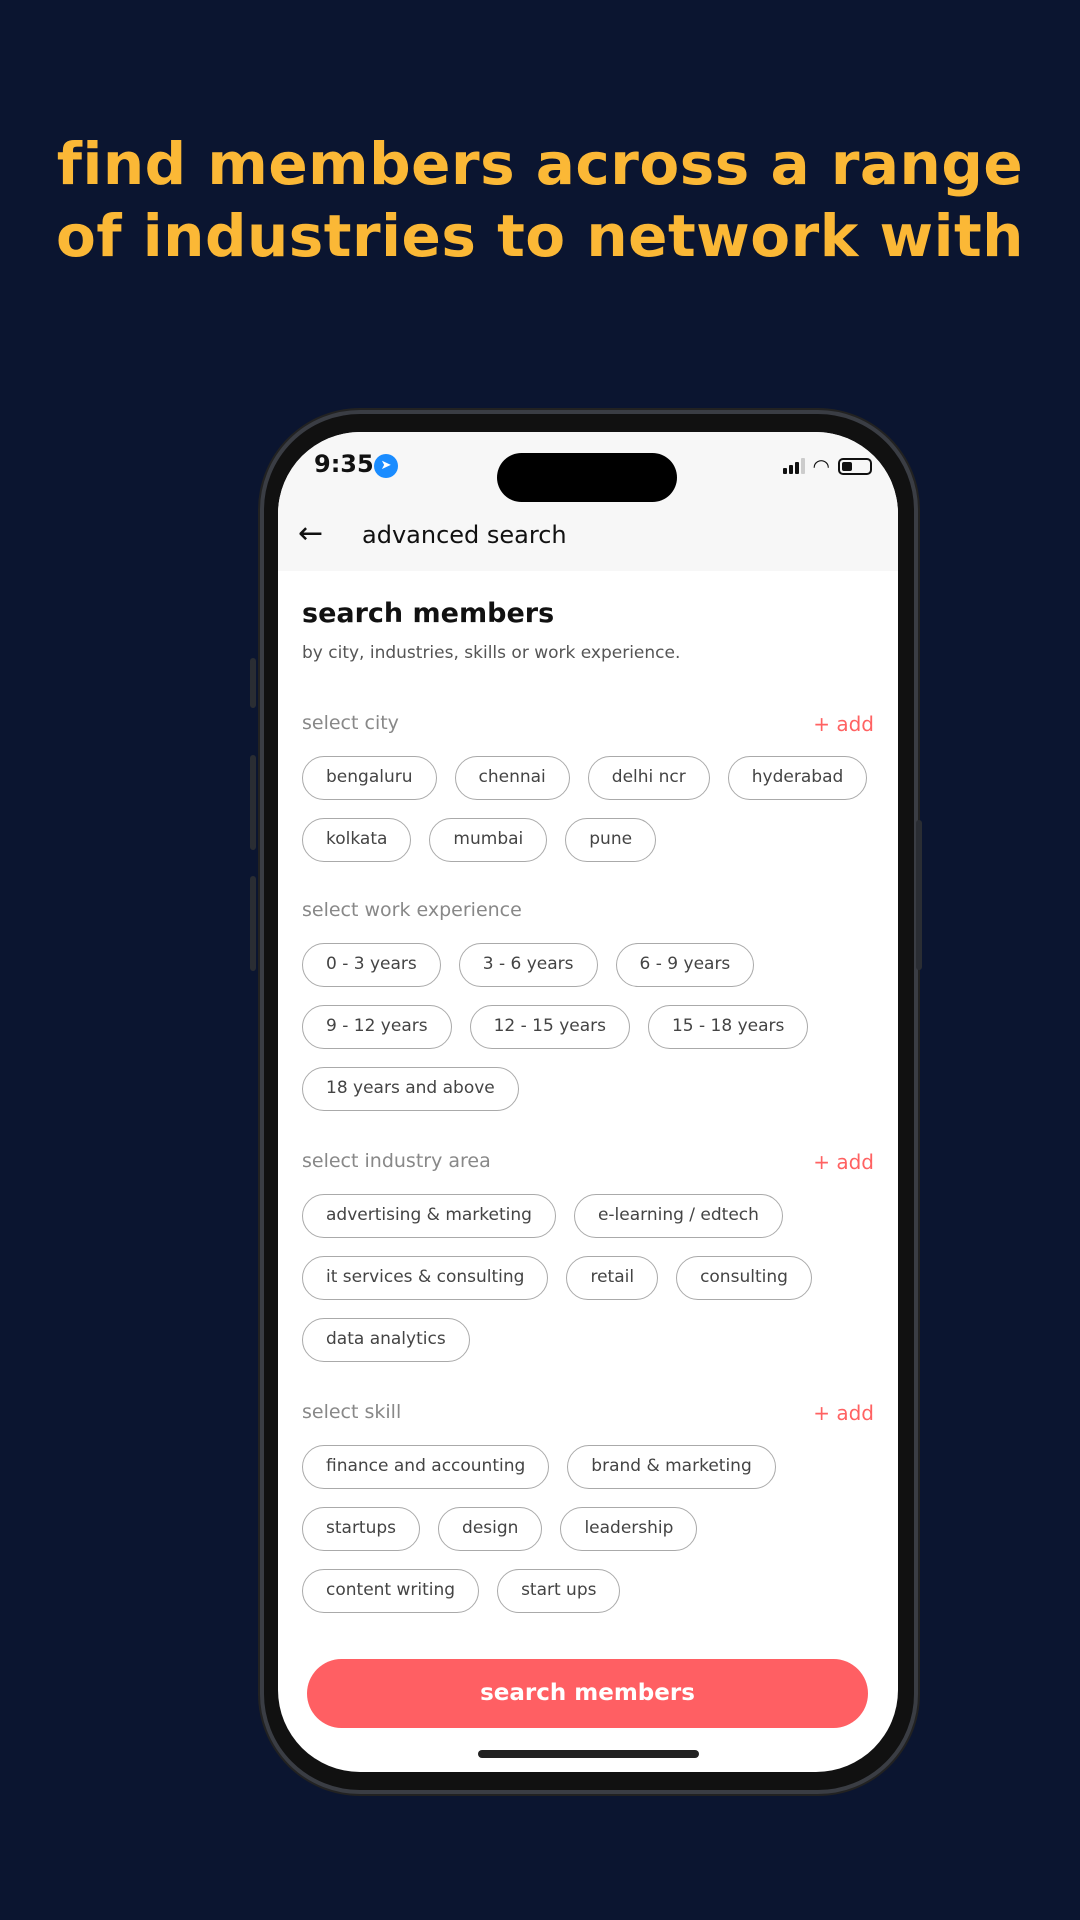 The image size is (1080, 1920). I want to click on phone-action-button, so click(253, 683).